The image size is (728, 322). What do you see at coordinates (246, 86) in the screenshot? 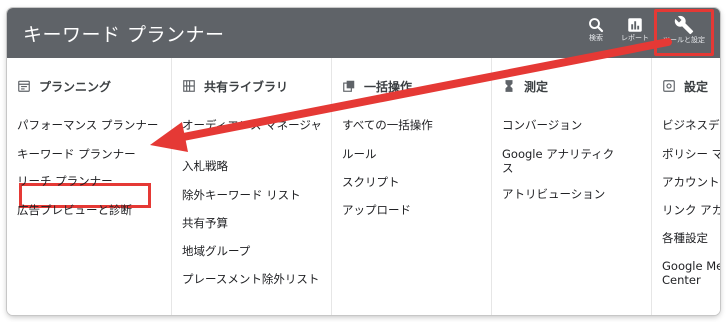
I see `shared-library-heading-label: 共有ライブラリ` at bounding box center [246, 86].